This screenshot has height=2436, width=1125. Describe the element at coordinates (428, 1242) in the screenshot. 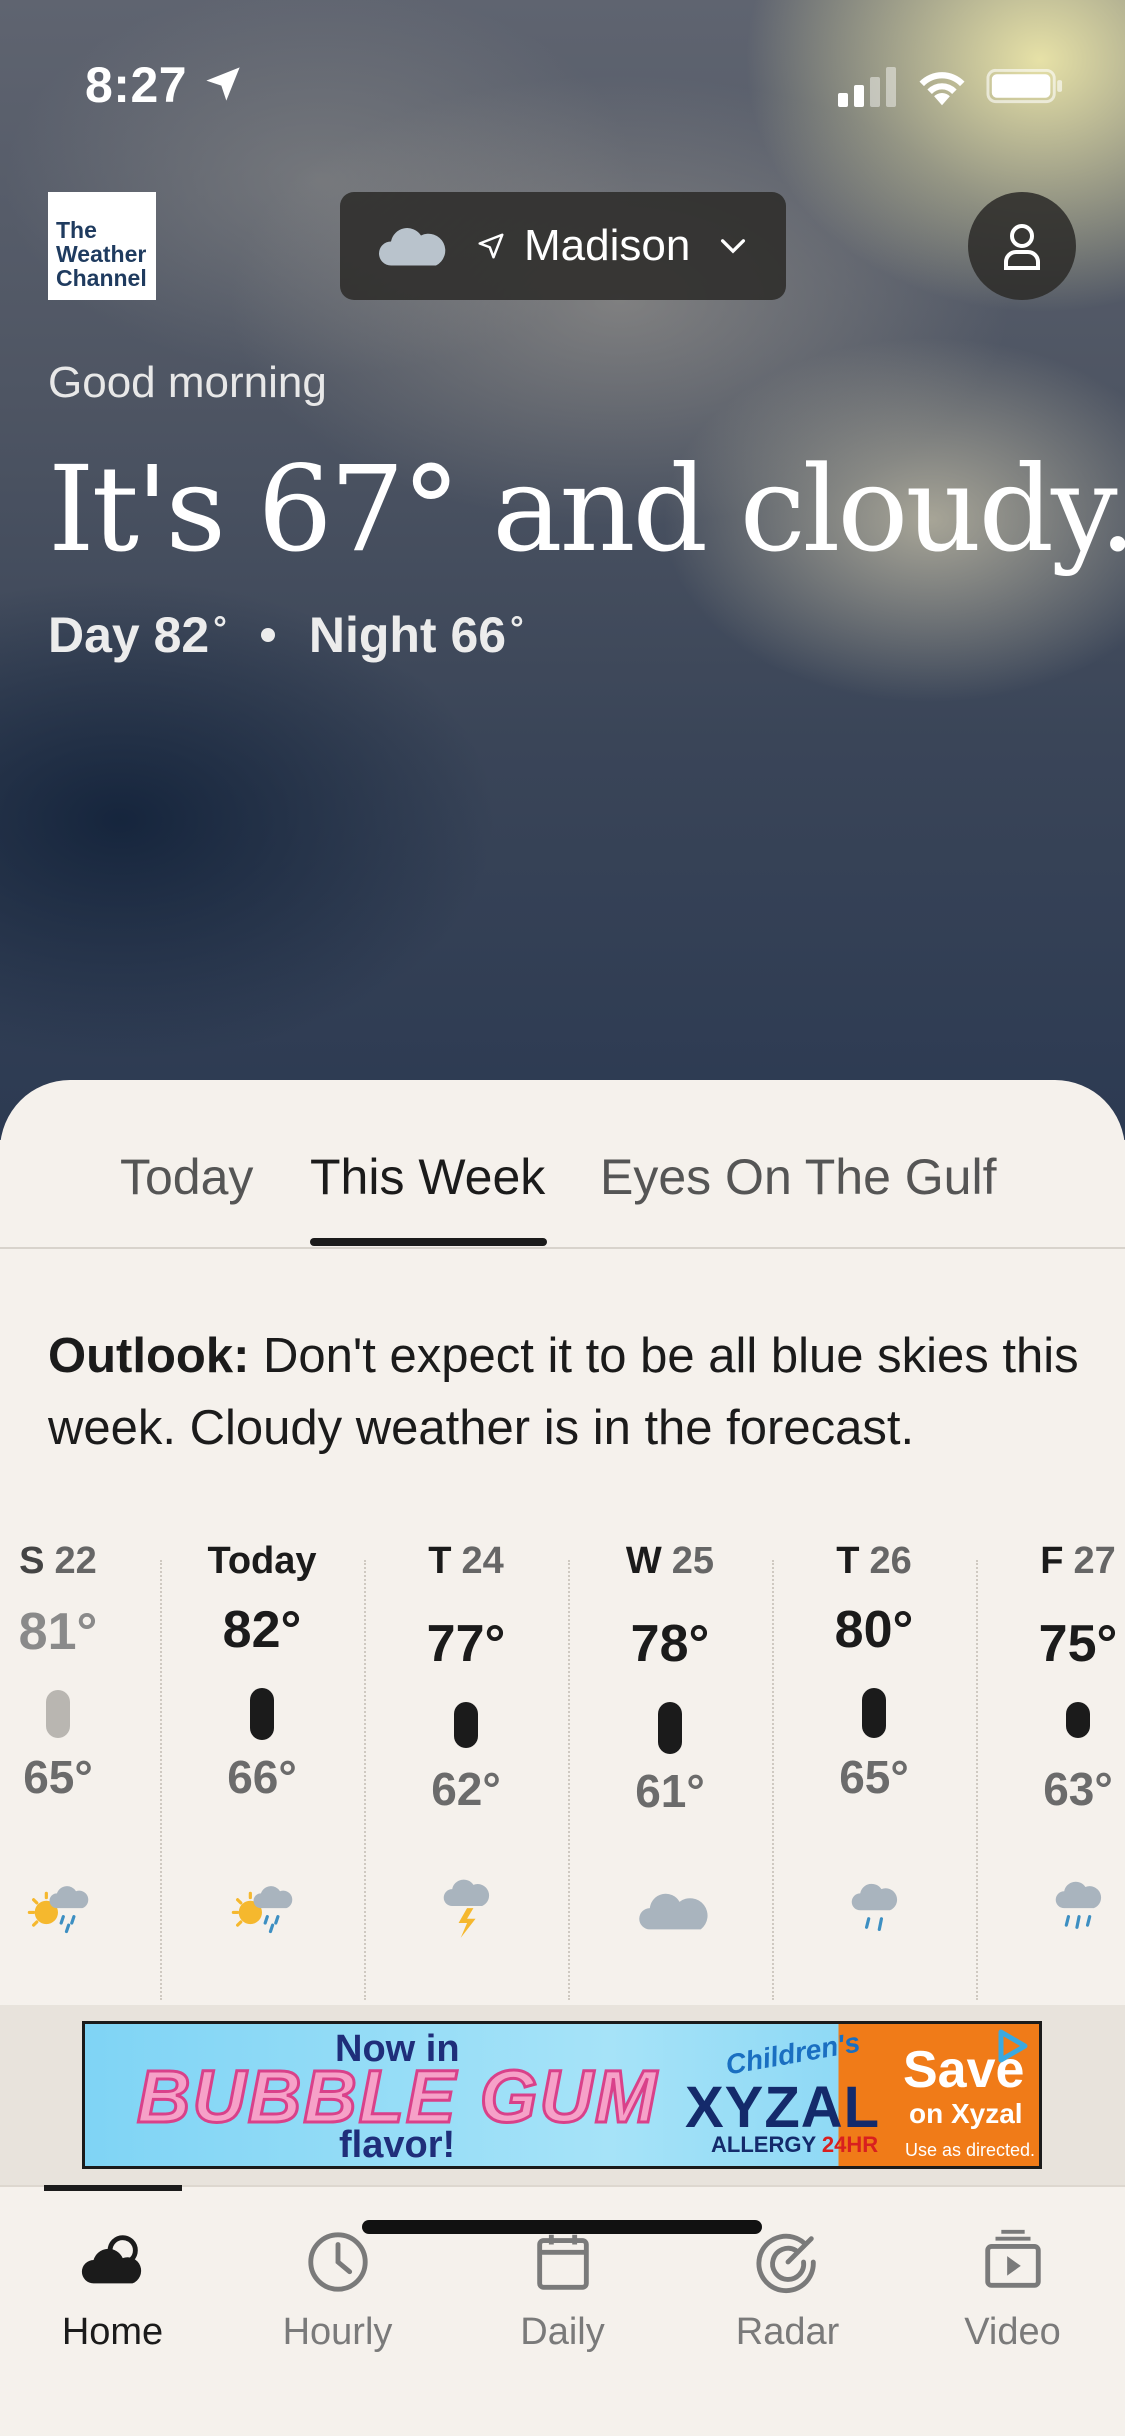

I see `active-tab-indicator` at that location.